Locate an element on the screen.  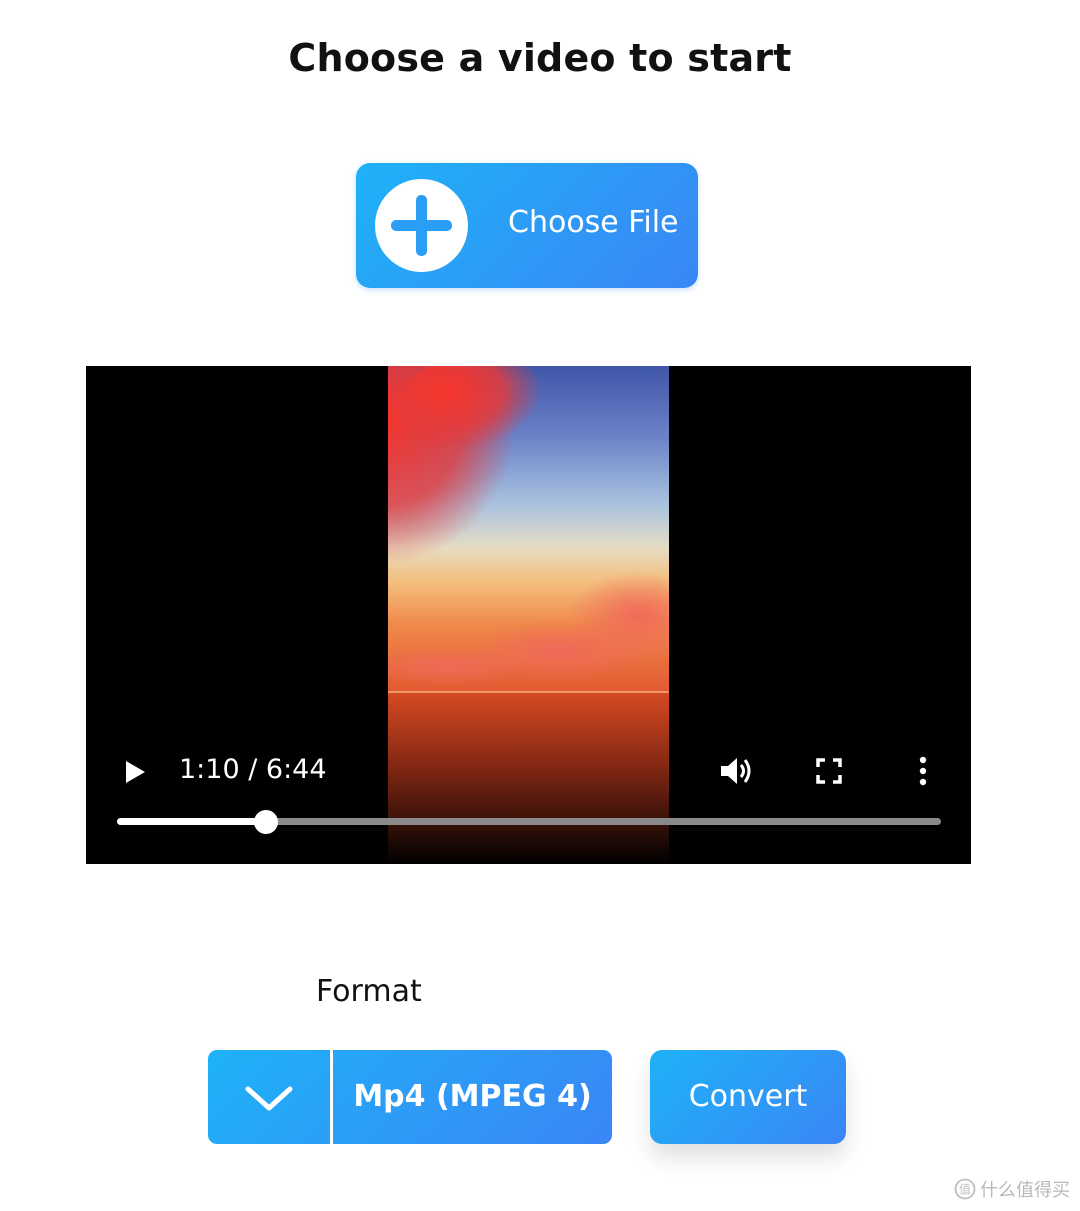
format-selected-value: Mp4 (MPEG 4) is located at coordinates (472, 1096).